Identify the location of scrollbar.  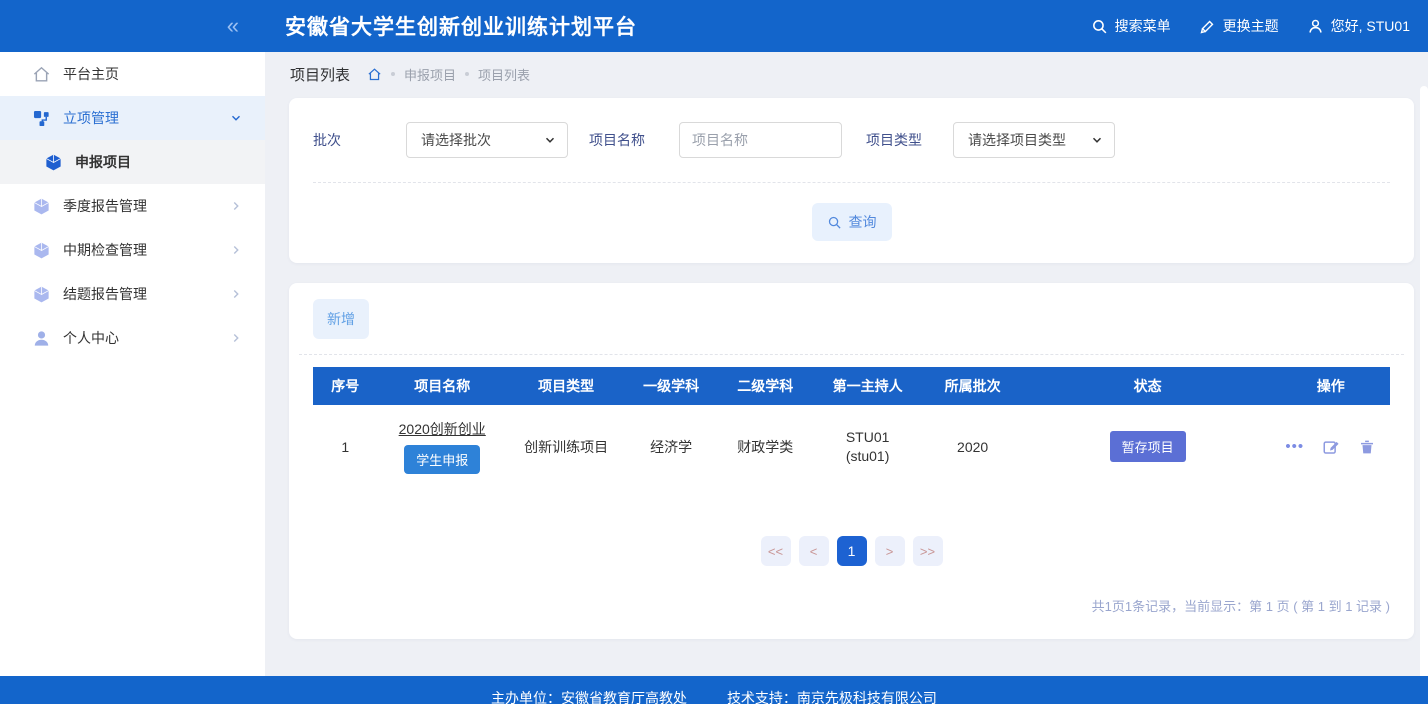
(1424, 381).